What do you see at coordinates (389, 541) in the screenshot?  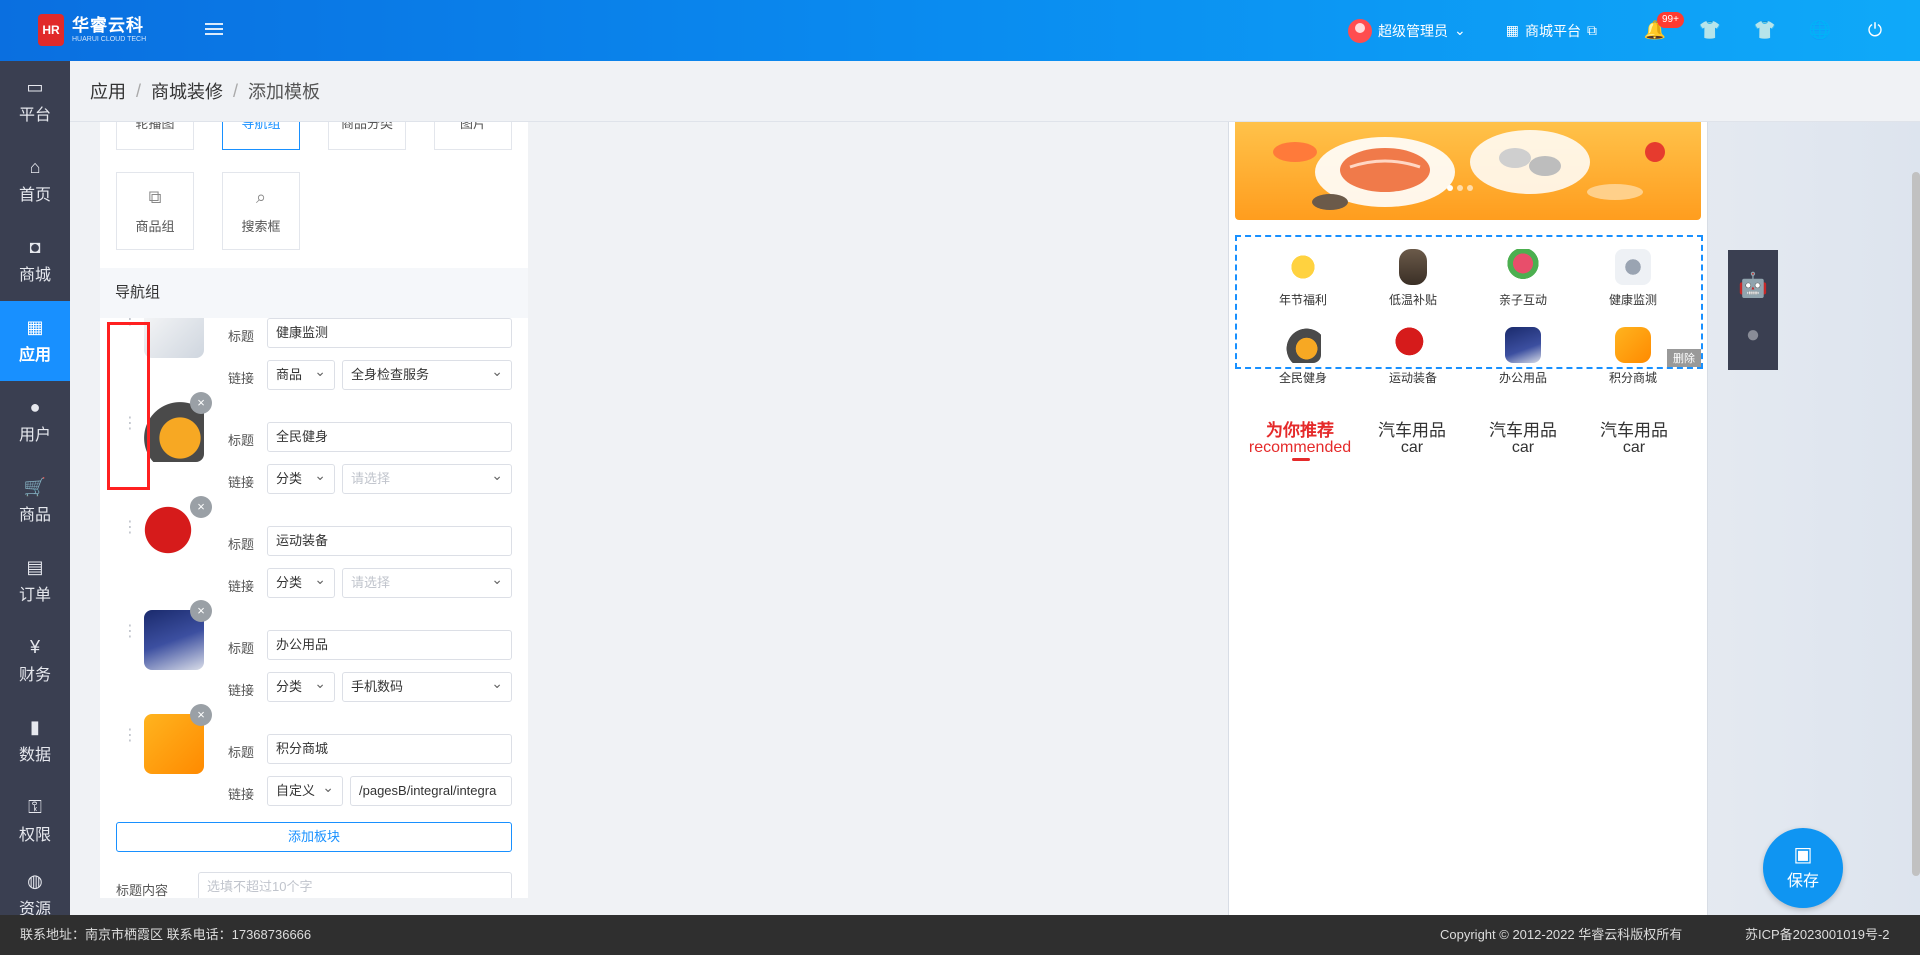 I see `title-input: 运动装备` at bounding box center [389, 541].